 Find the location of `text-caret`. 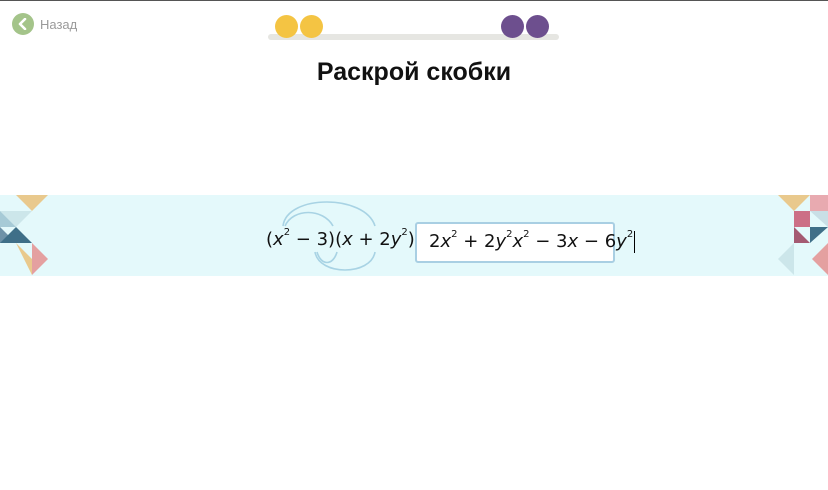

text-caret is located at coordinates (635, 242).